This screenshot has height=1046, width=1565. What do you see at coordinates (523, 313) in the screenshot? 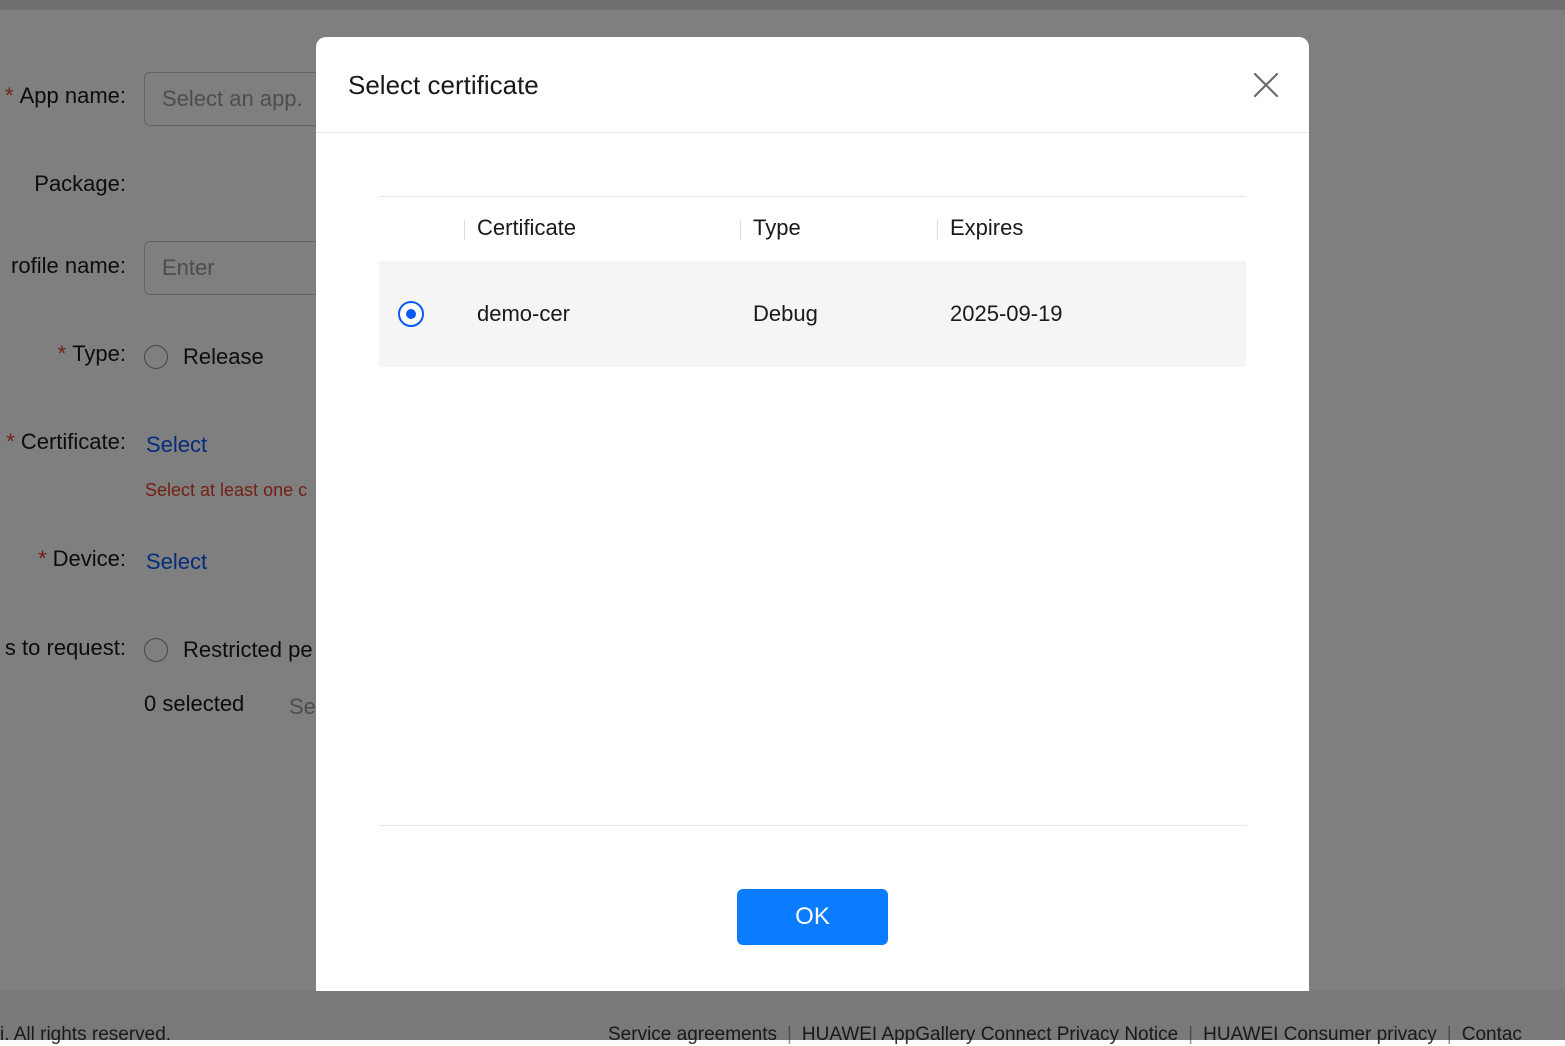
I see `cell-certificate: demo-cer` at bounding box center [523, 313].